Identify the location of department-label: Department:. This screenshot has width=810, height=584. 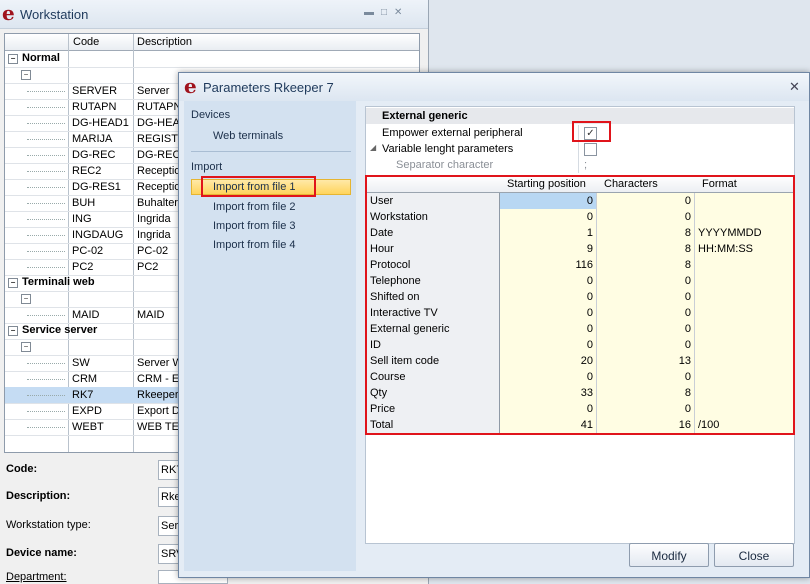
(36, 577).